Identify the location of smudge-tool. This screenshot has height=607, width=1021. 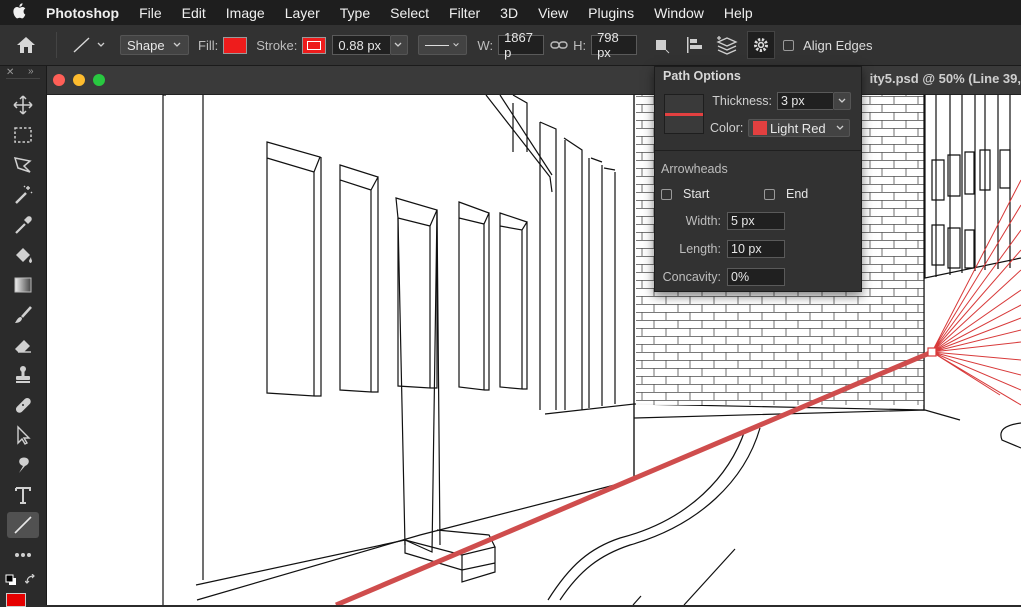
(23, 465).